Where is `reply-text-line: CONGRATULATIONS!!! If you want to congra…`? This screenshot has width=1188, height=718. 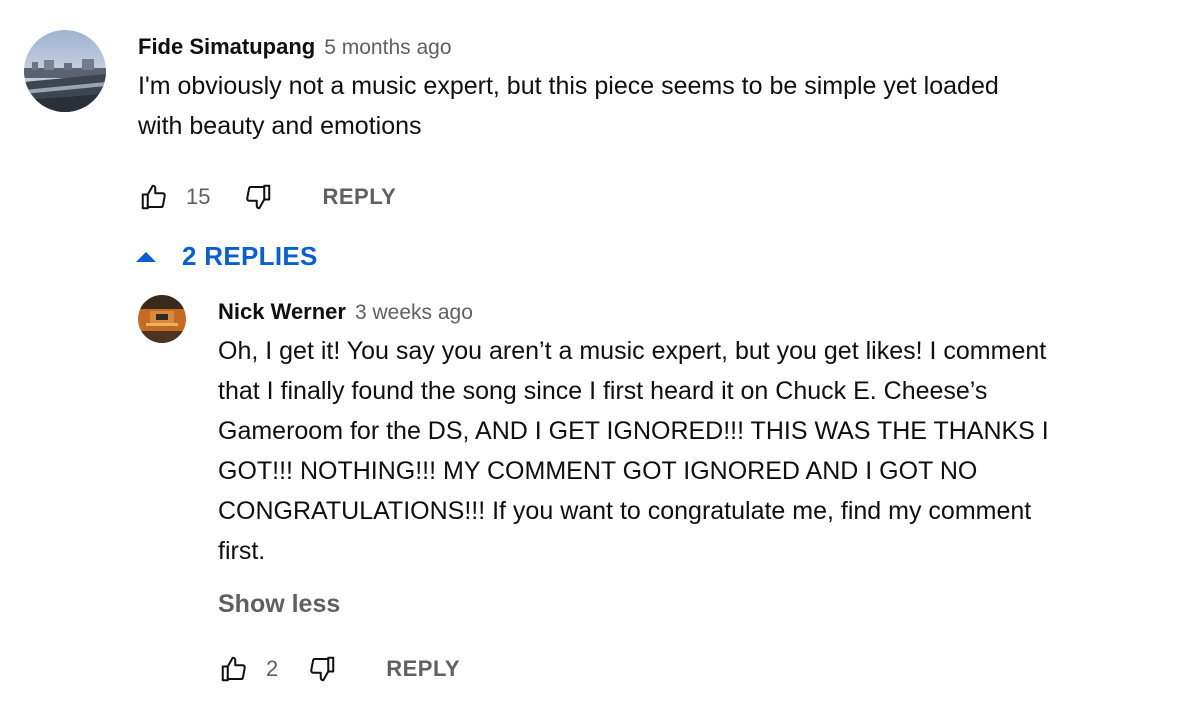
reply-text-line: CONGRATULATIONS!!! If you want to congra… is located at coordinates (625, 511).